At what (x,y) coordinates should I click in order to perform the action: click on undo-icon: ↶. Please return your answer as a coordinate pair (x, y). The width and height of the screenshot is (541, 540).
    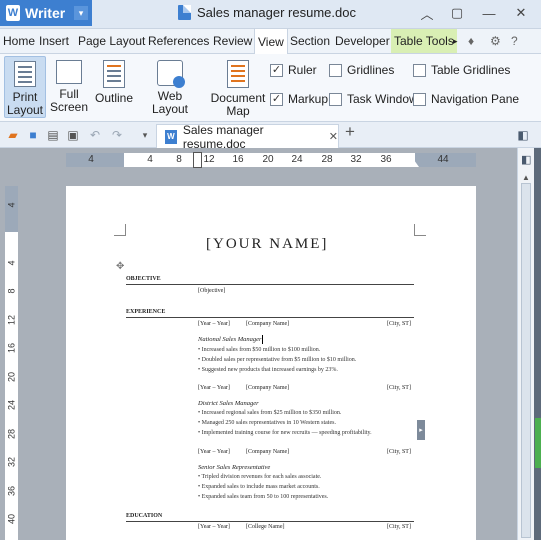
    Looking at the image, I should click on (95, 135).